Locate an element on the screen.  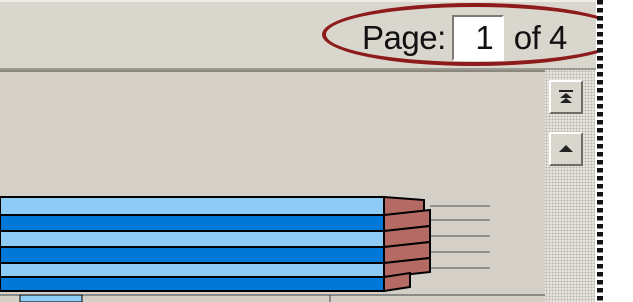
double-up-arrow-icon is located at coordinates (566, 96).